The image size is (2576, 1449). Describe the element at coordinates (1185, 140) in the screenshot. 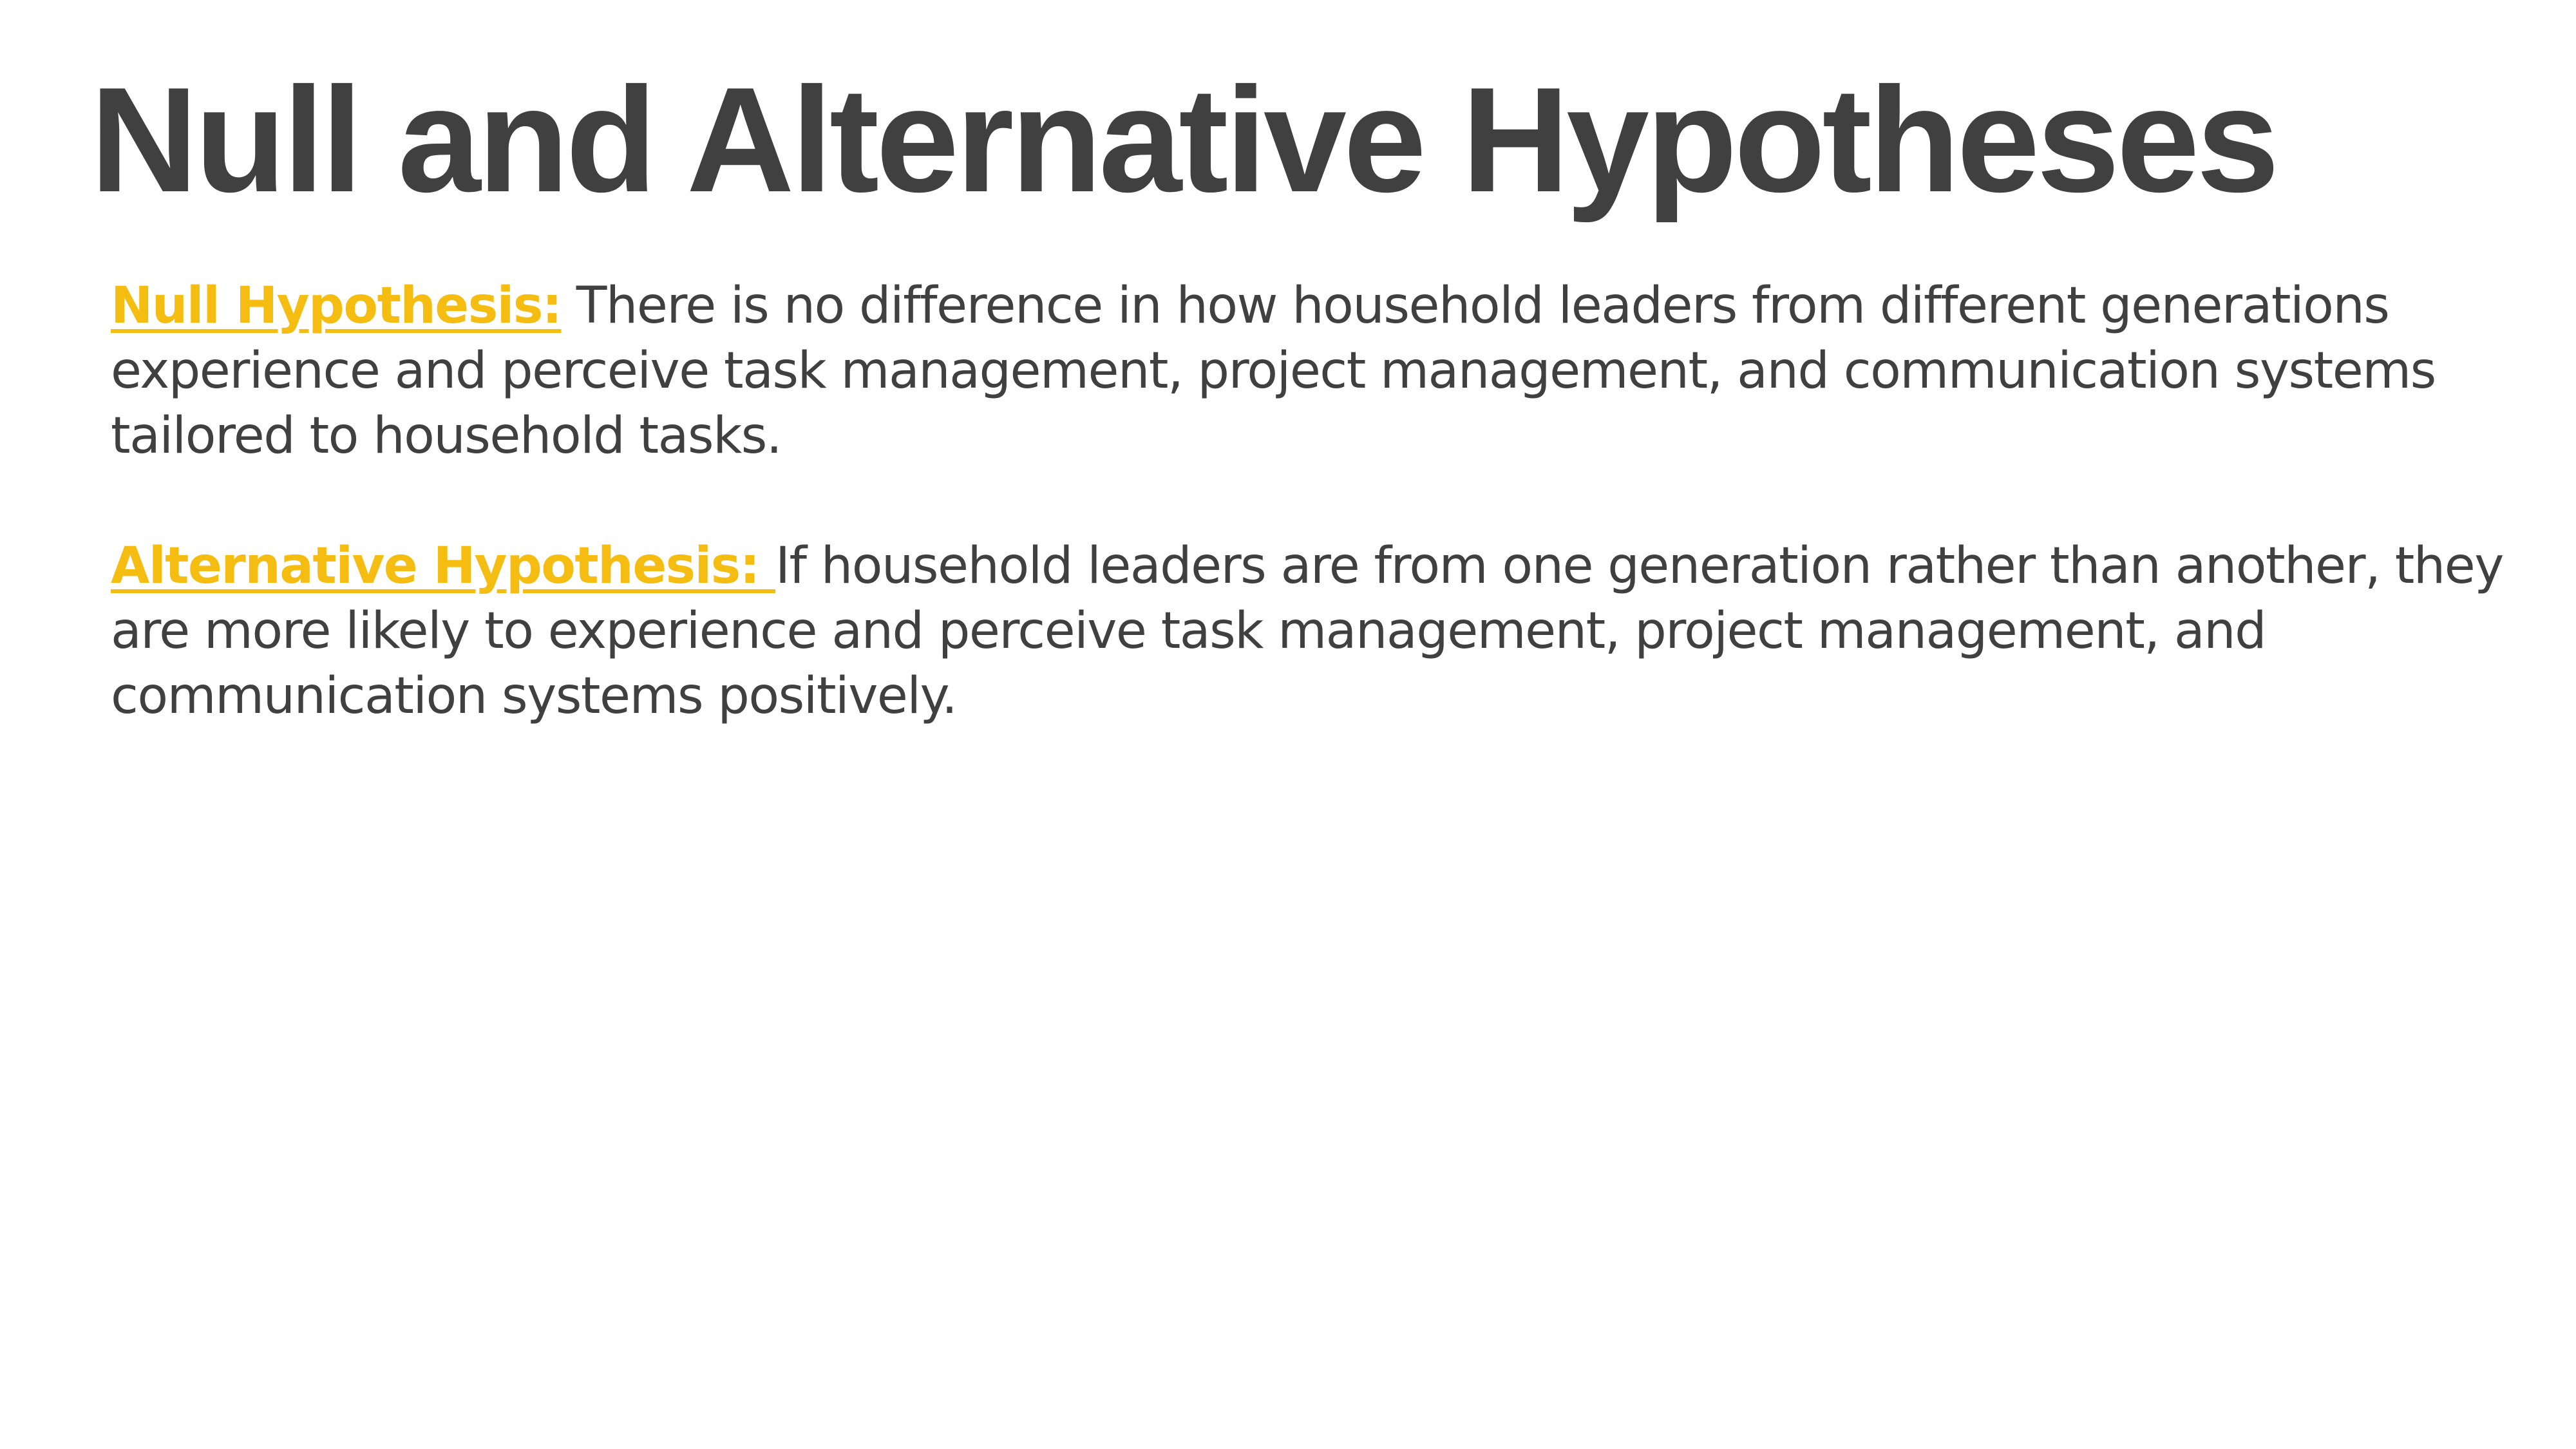

I see `page-title: Null and Alternative Hypotheses` at that location.